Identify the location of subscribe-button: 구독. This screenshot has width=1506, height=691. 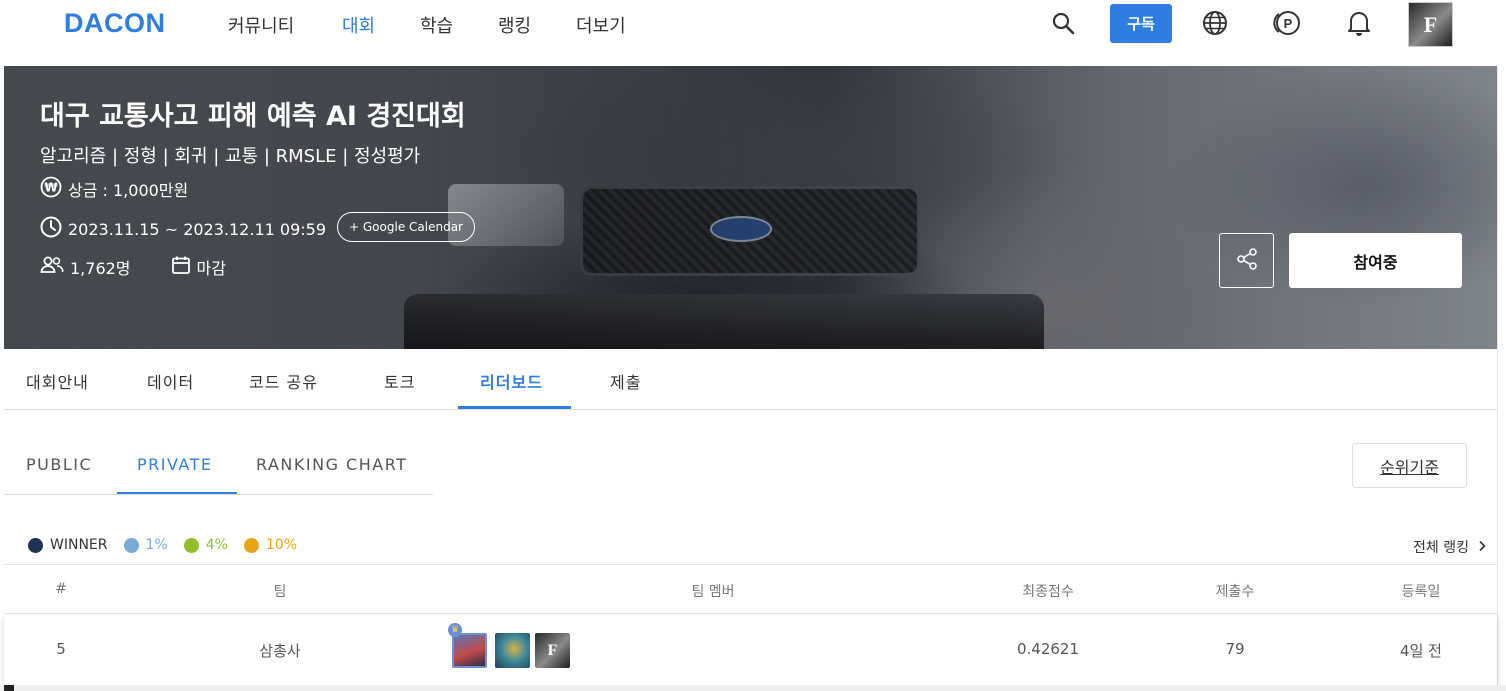
(1141, 23).